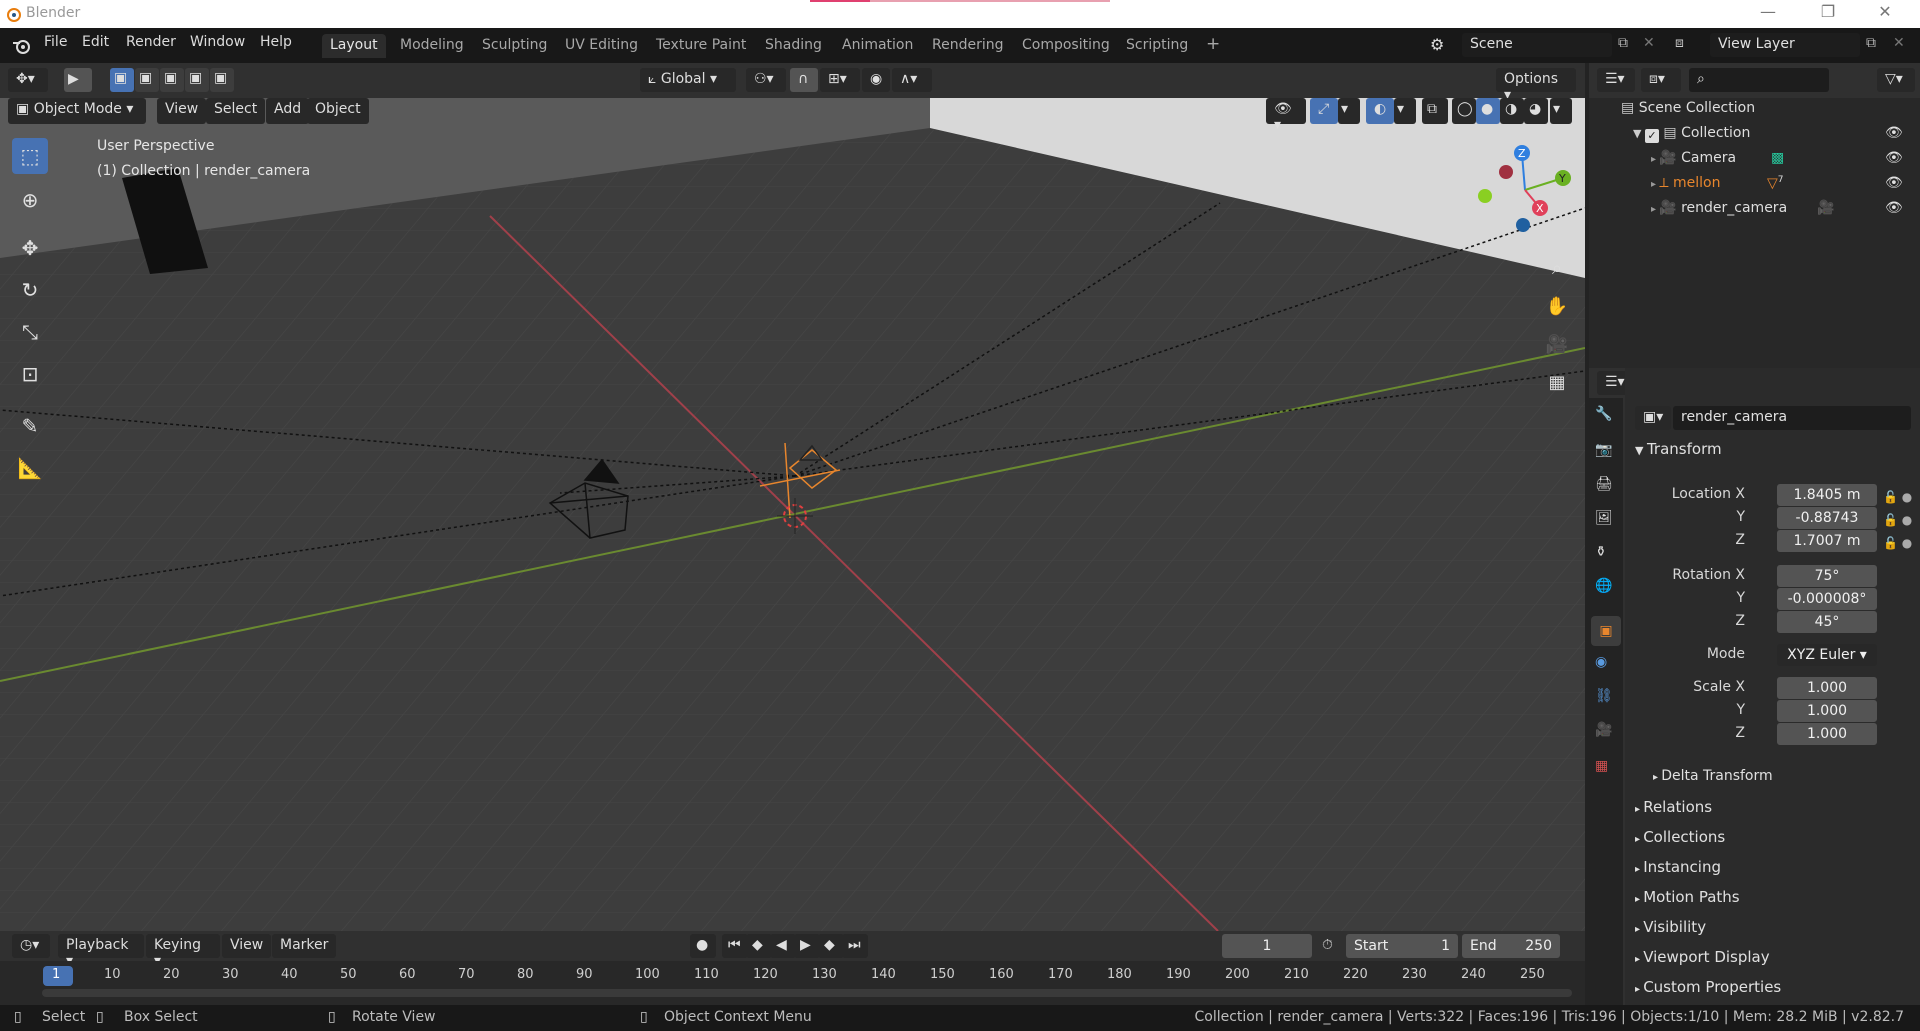 This screenshot has height=1031, width=1920. Describe the element at coordinates (1557, 307) in the screenshot. I see `pan-view-button: ✋` at that location.